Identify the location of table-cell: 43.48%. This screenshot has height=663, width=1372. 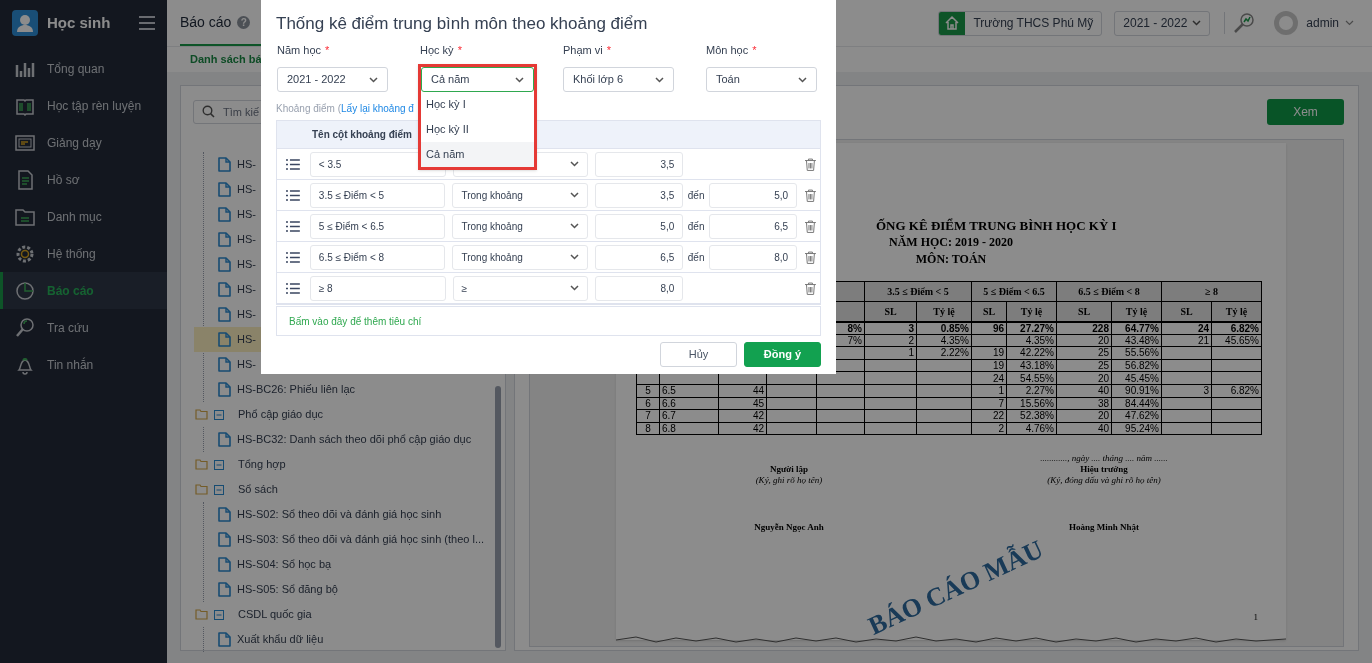
(1142, 340).